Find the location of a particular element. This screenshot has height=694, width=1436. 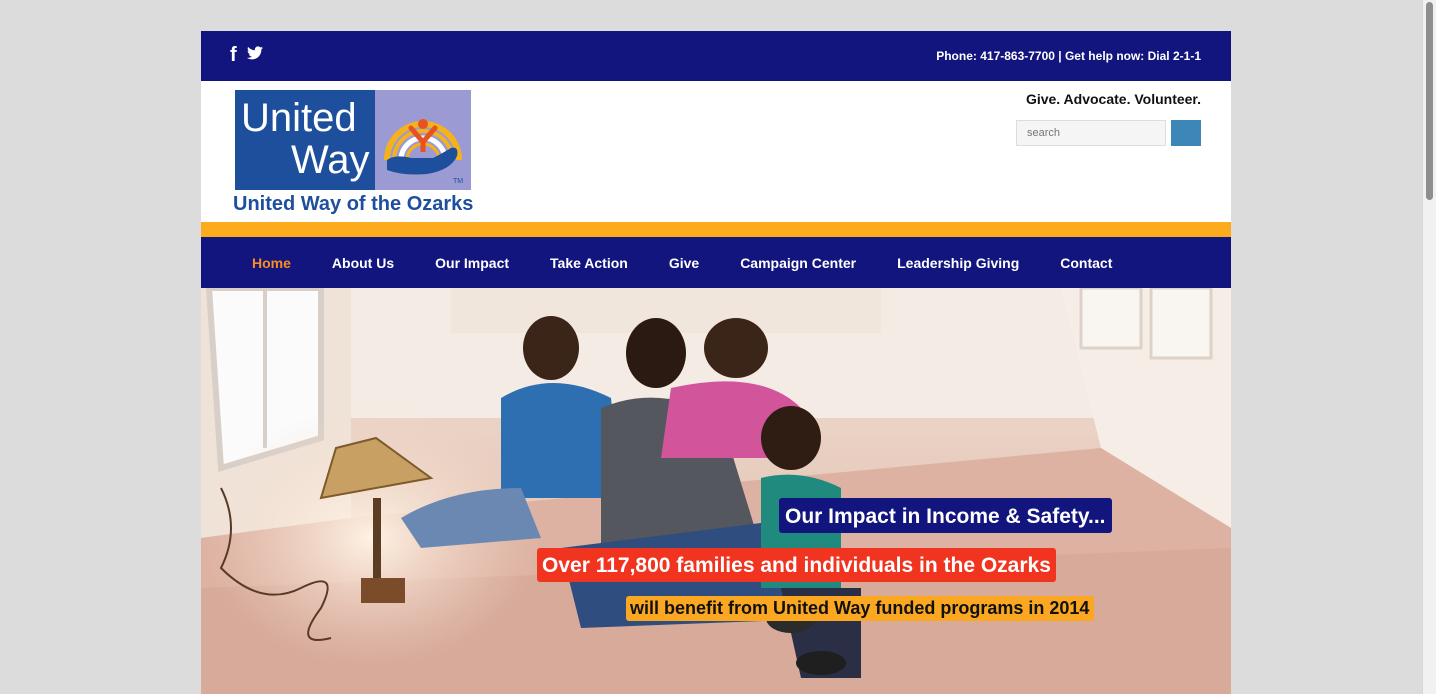

search-input is located at coordinates (1091, 133).